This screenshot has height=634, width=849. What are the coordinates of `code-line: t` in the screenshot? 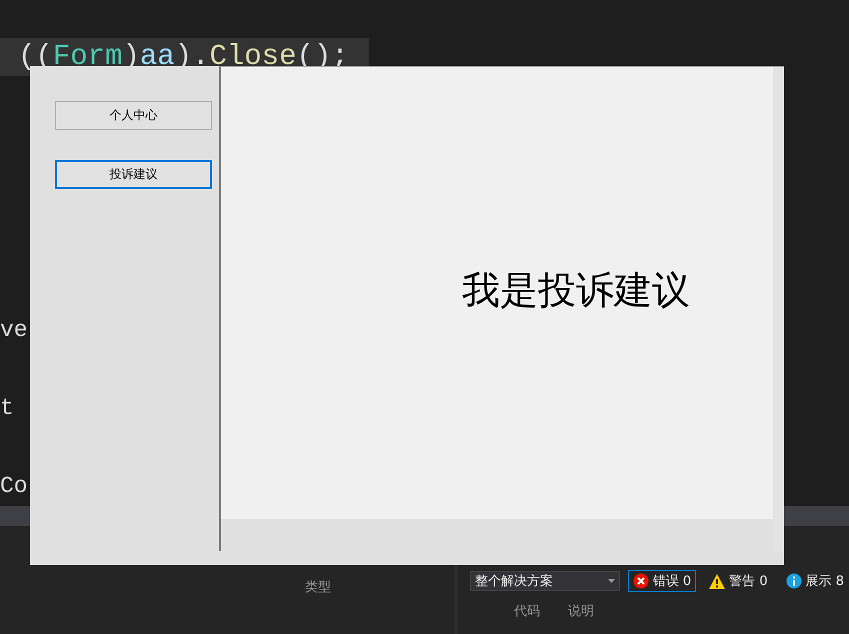 It's located at (7, 408).